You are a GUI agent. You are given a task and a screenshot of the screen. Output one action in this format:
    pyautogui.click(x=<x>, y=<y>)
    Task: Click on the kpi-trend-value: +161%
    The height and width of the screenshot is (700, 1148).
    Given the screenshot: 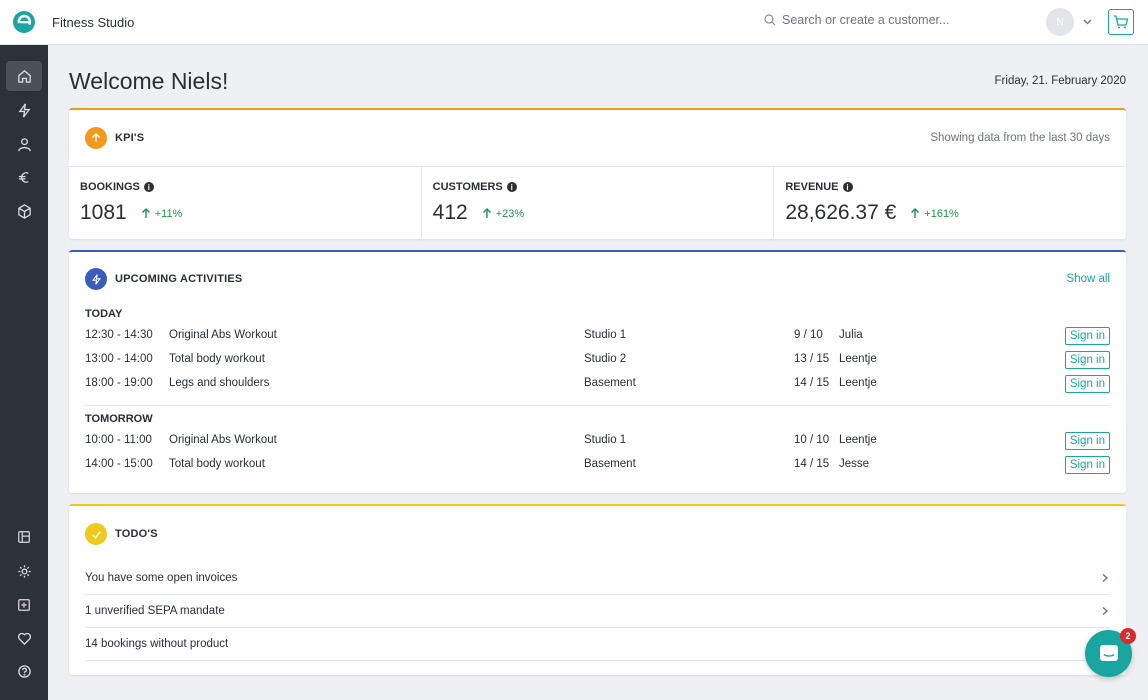 What is the action you would take?
    pyautogui.click(x=941, y=213)
    